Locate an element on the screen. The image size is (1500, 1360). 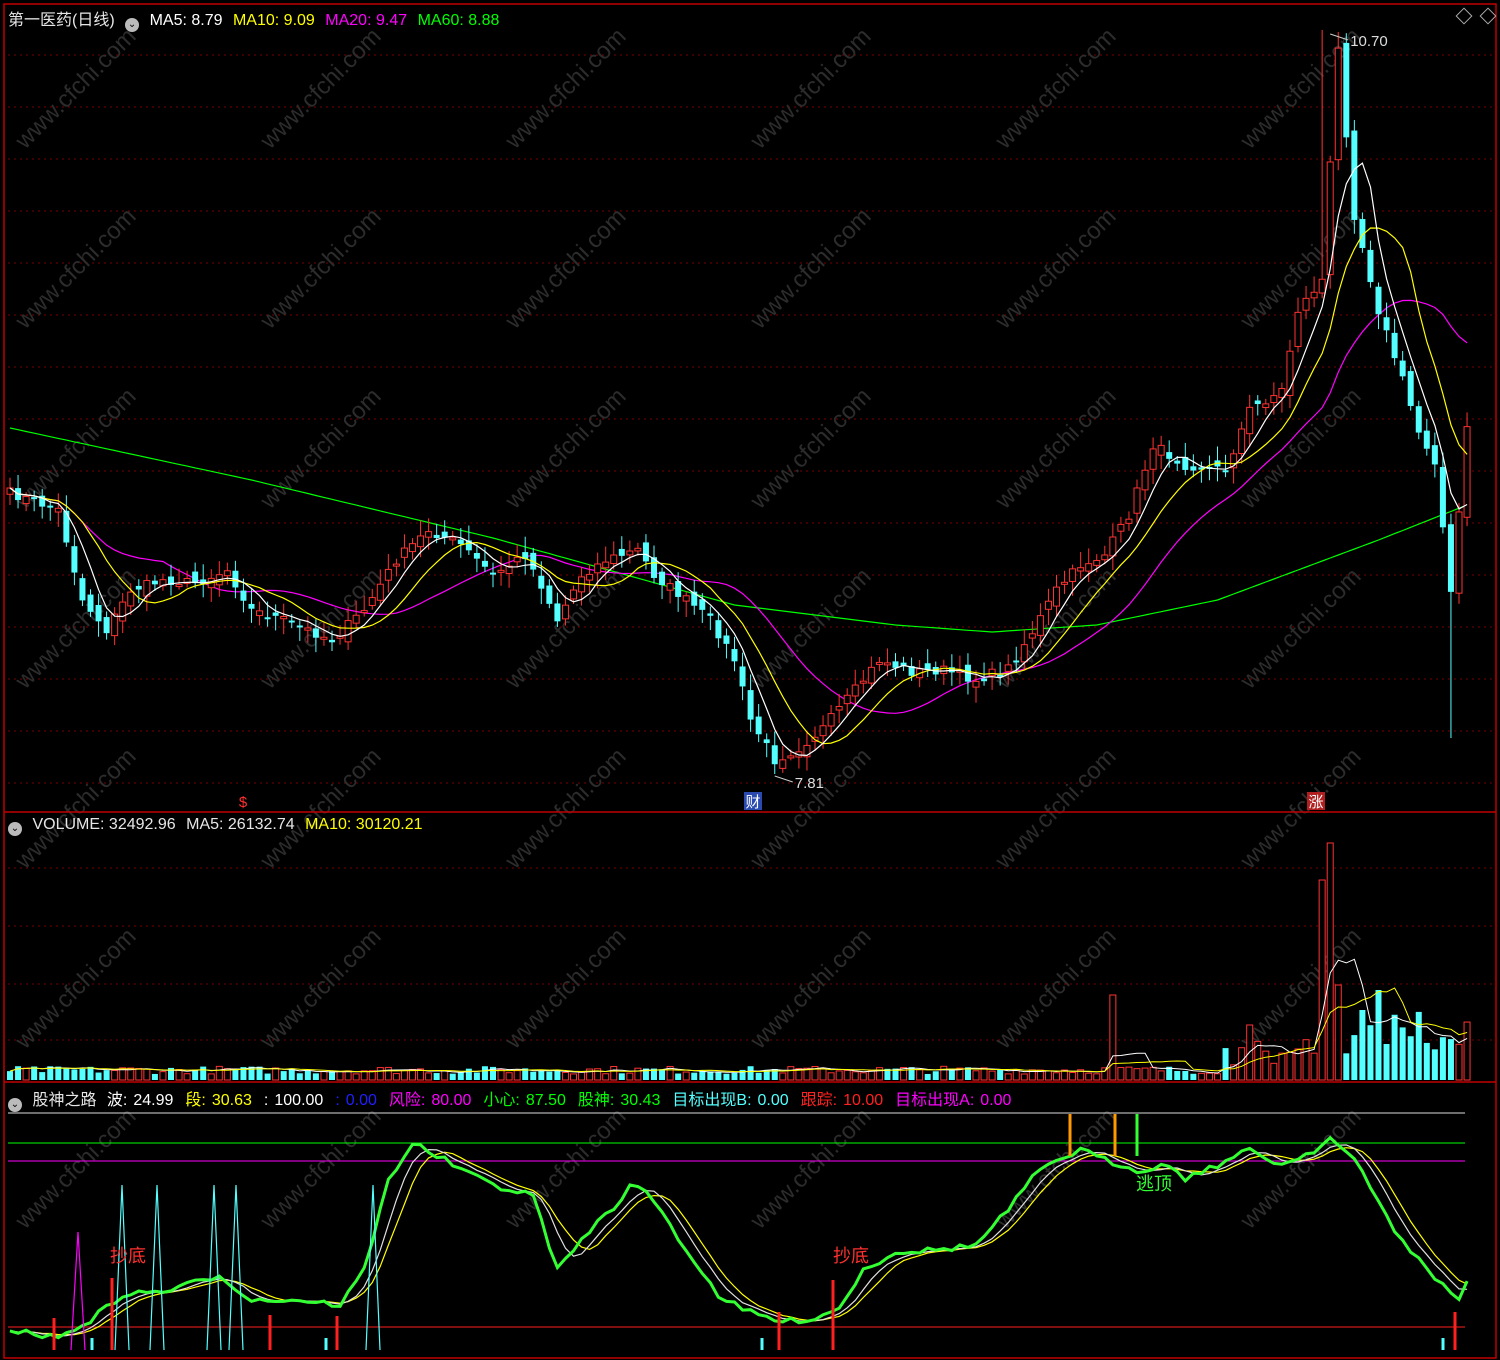
stock-title: 第一医药(日线) is located at coordinates (61, 20).